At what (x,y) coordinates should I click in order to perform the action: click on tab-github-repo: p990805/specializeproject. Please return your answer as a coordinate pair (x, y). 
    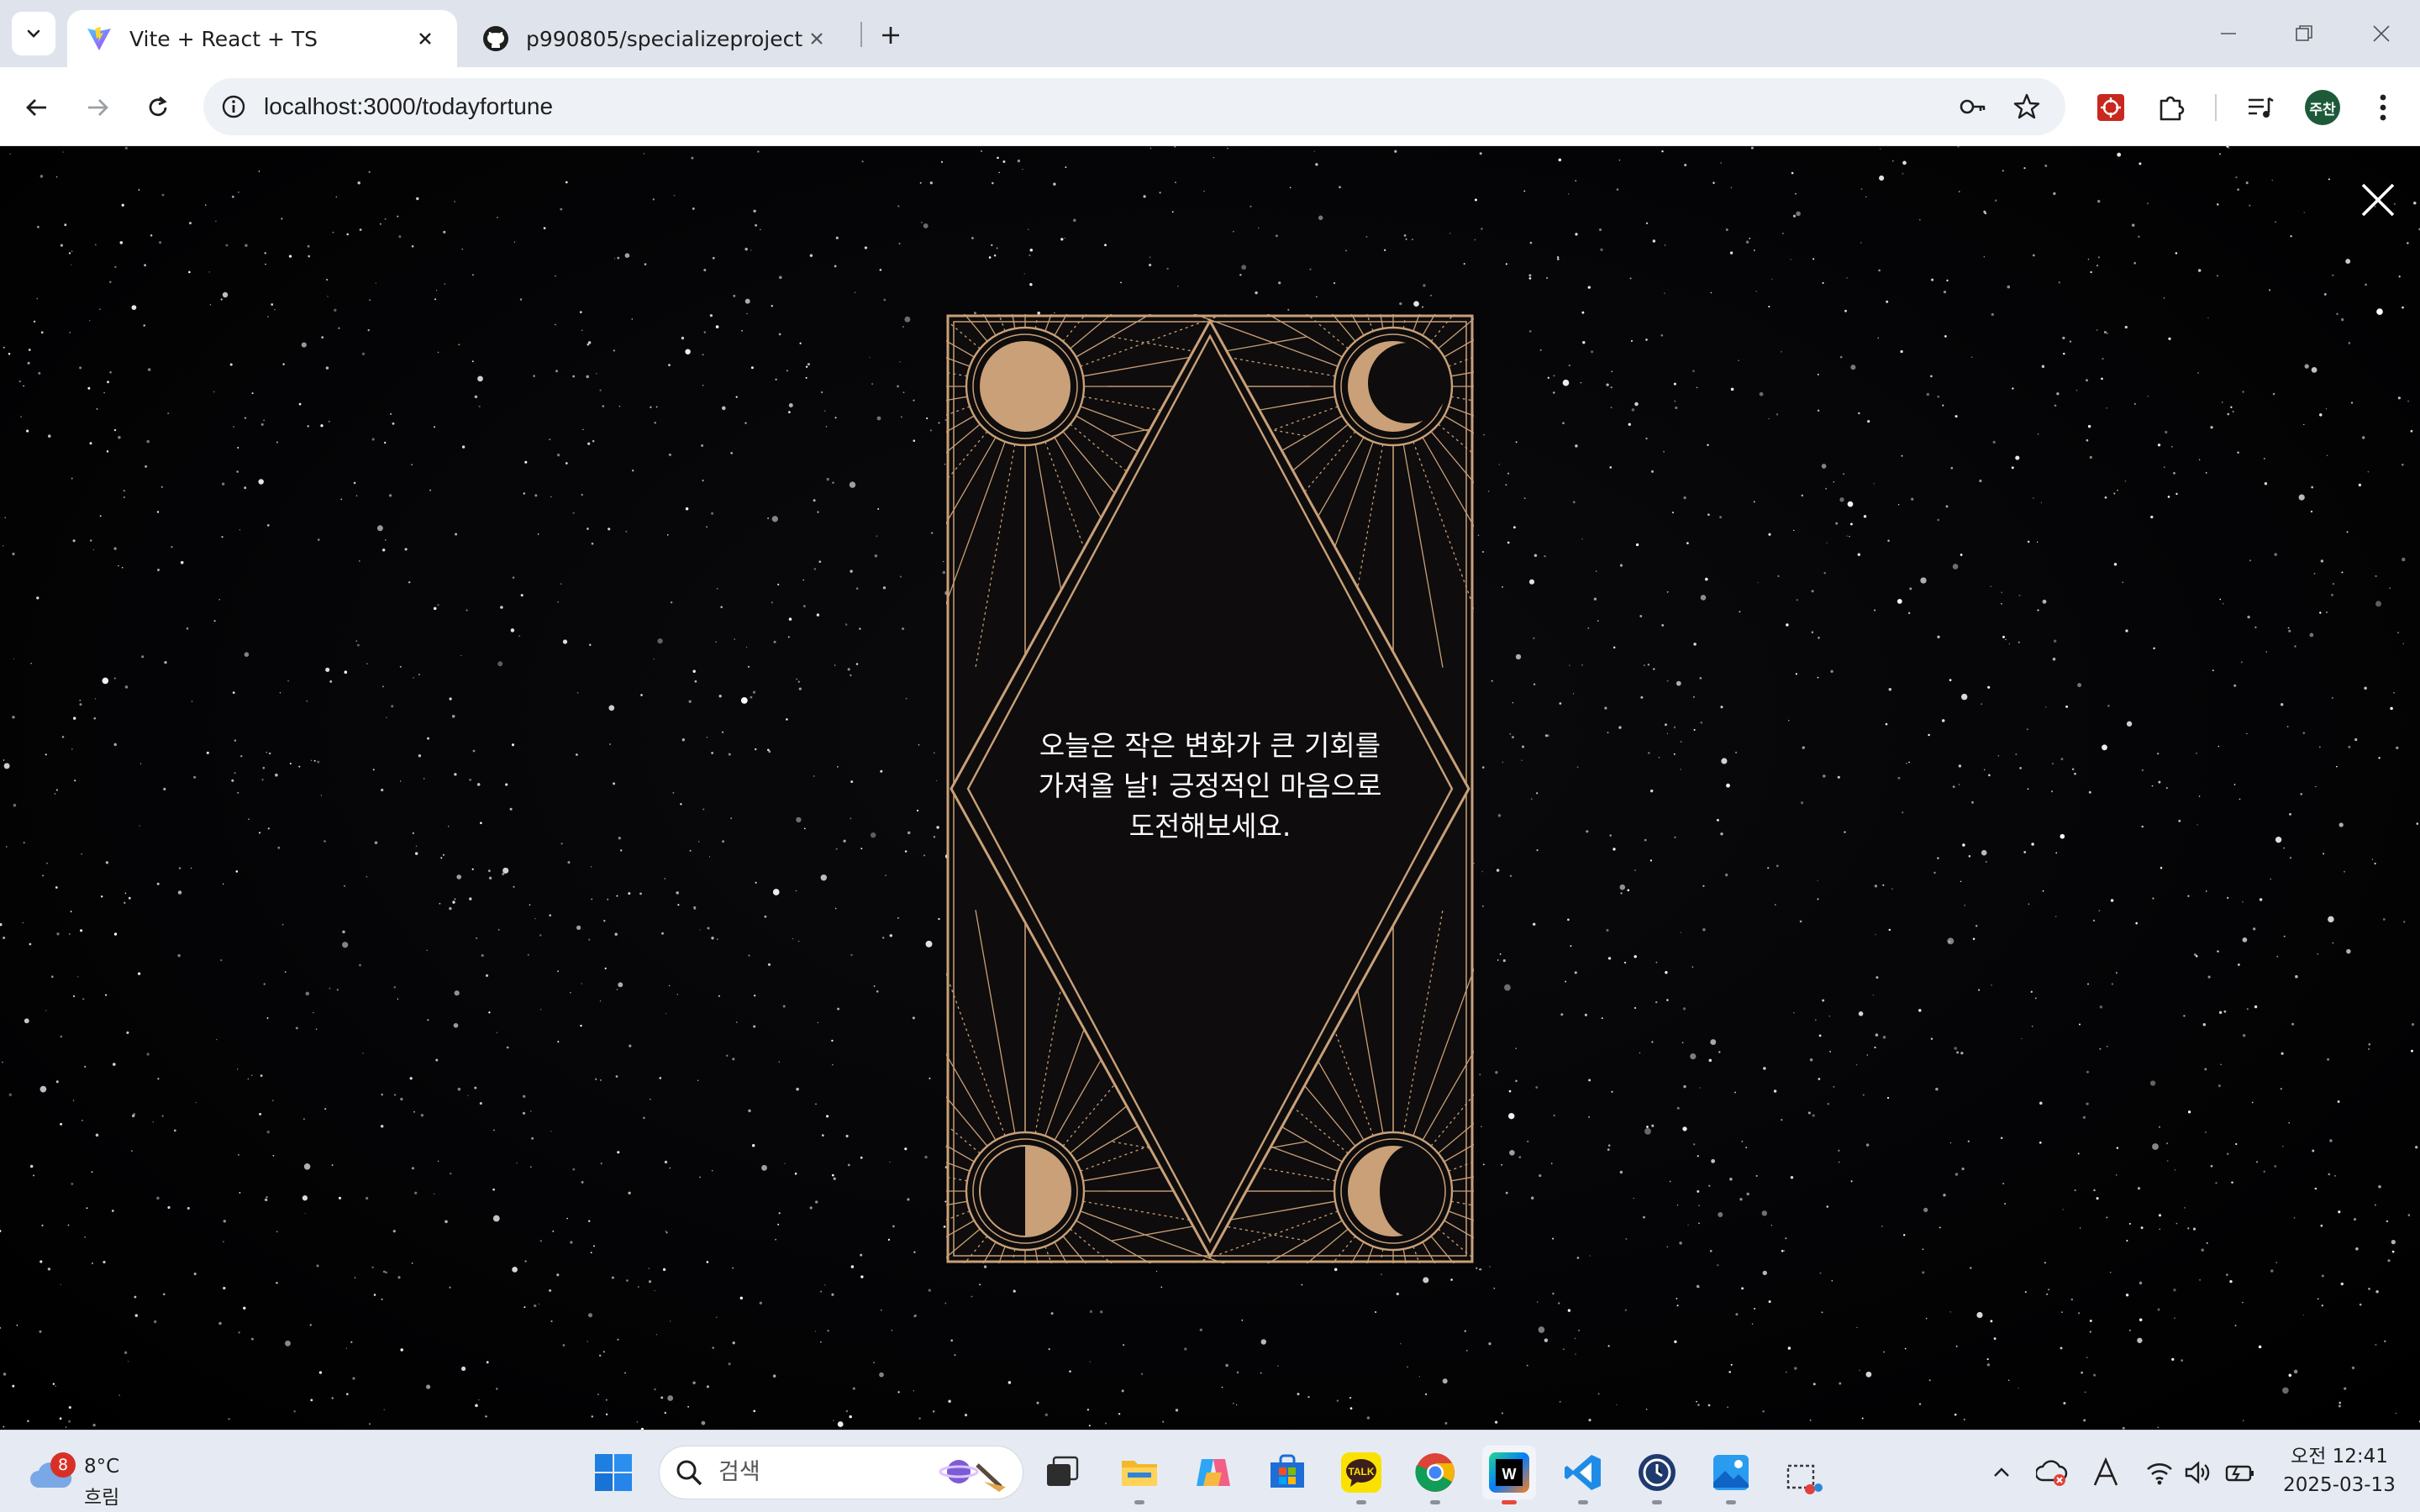
    Looking at the image, I should click on (657, 38).